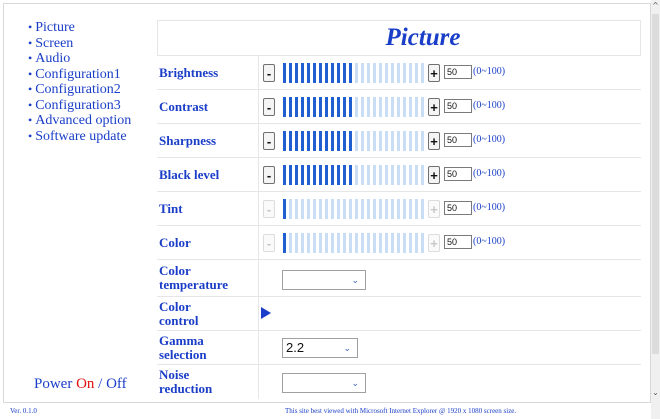 This screenshot has height=419, width=660. I want to click on color-temperature-select: ⌄, so click(324, 280).